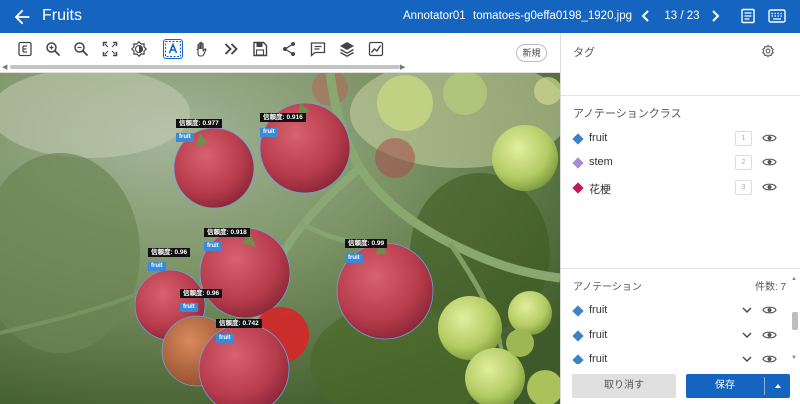 This screenshot has width=800, height=404. What do you see at coordinates (771, 287) in the screenshot?
I see `annotation-count: 件数: 7` at bounding box center [771, 287].